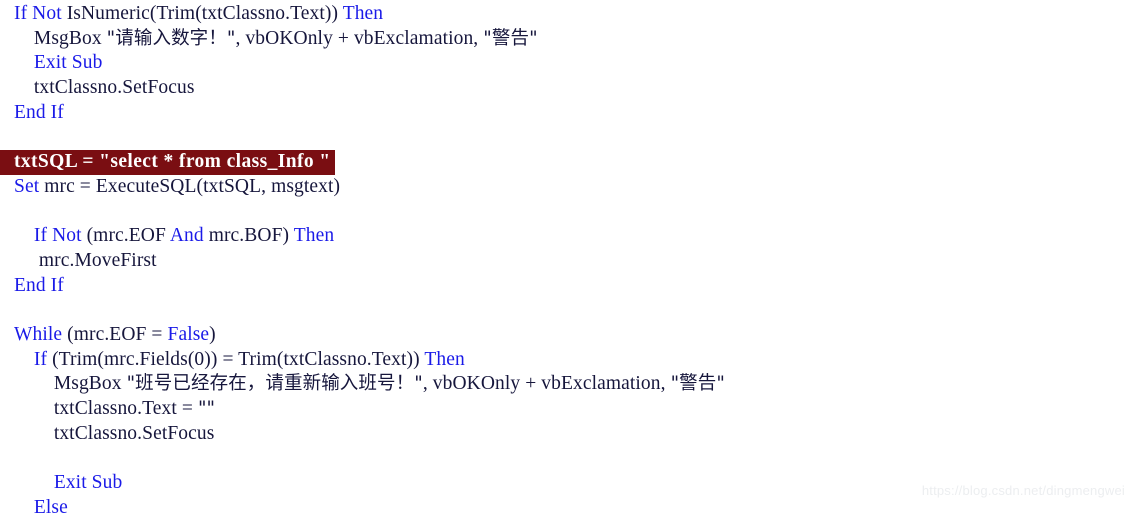  What do you see at coordinates (40, 334) in the screenshot?
I see `code-keyword: While` at bounding box center [40, 334].